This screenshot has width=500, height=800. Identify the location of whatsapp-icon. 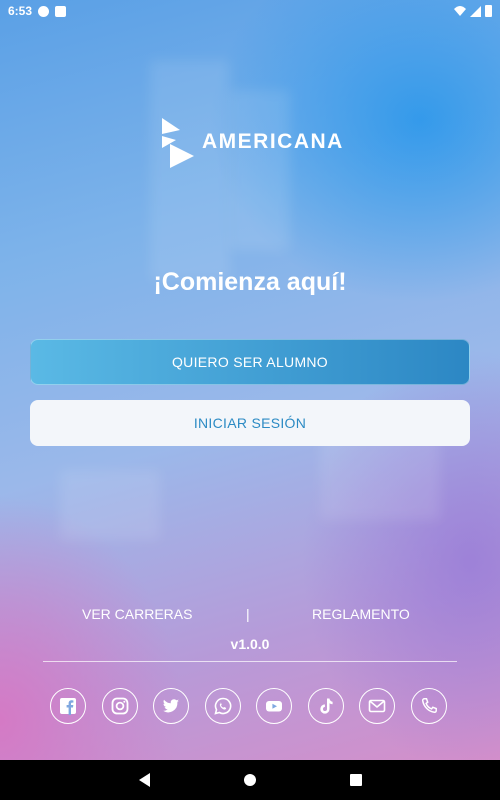
(222, 706).